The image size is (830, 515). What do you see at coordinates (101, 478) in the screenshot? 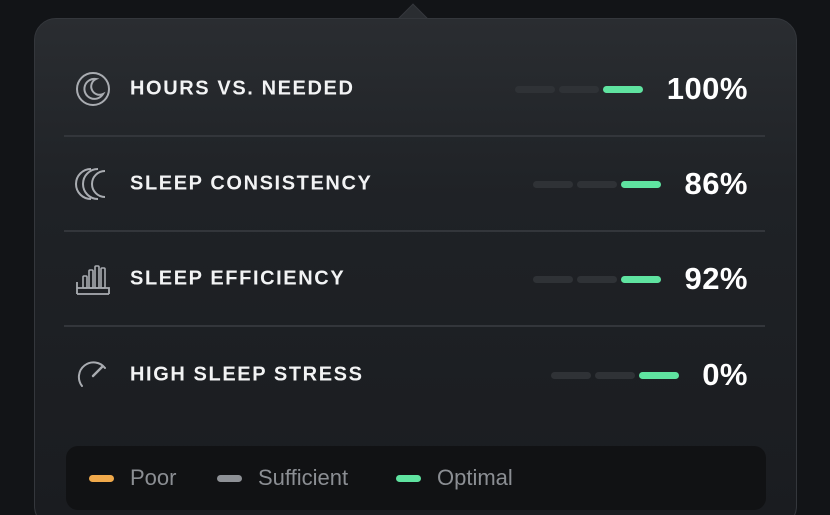
I see `legend-swatch-poor` at bounding box center [101, 478].